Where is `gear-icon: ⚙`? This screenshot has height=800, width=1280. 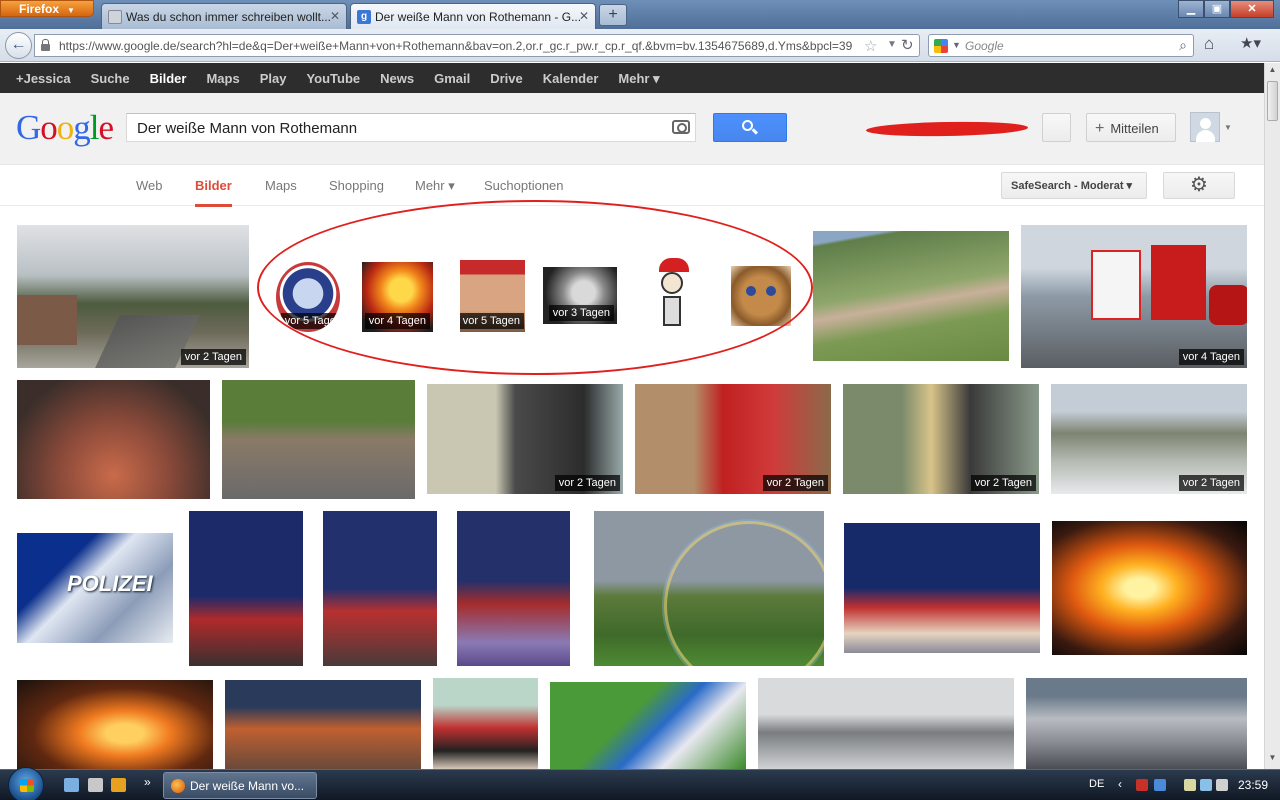
gear-icon: ⚙ is located at coordinates (1199, 185).